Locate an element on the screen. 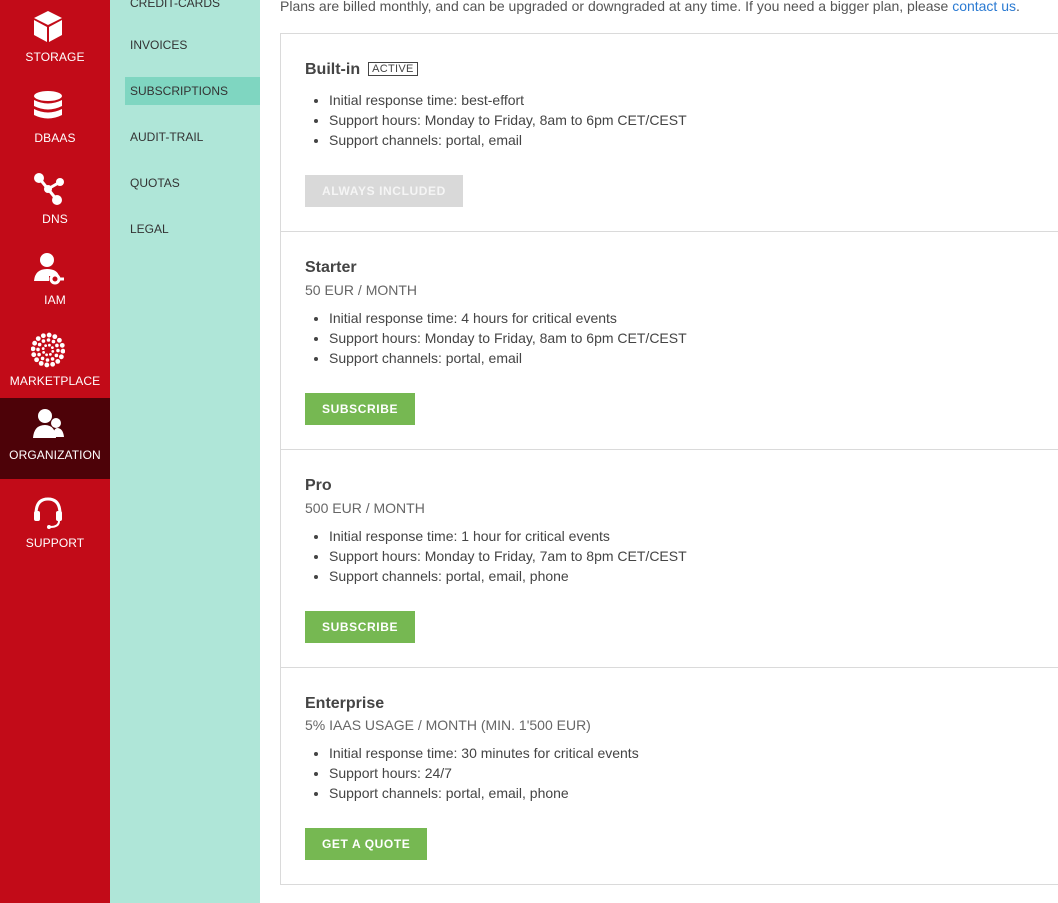 This screenshot has width=1058, height=903. plan-price: 500 EUR / MONTH is located at coordinates (365, 508).